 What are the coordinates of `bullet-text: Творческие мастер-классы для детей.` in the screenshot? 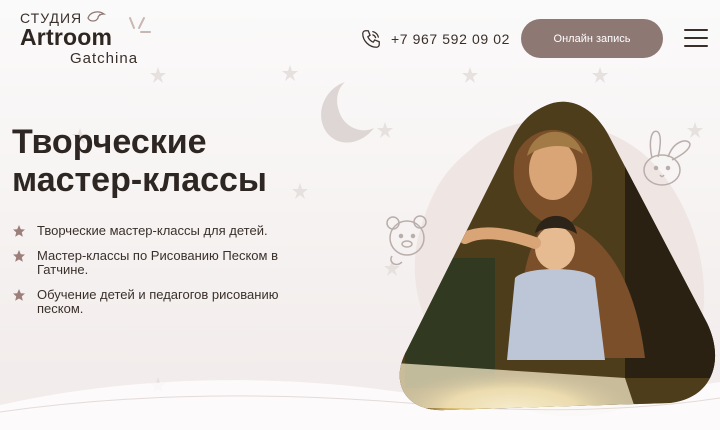 It's located at (152, 230).